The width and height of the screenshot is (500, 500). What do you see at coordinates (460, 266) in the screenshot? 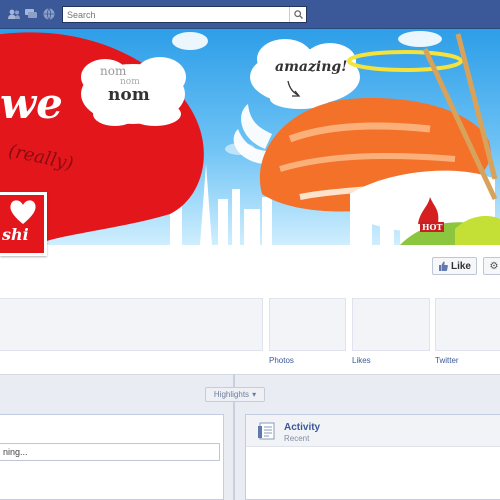
I see `like-label: Like` at bounding box center [460, 266].